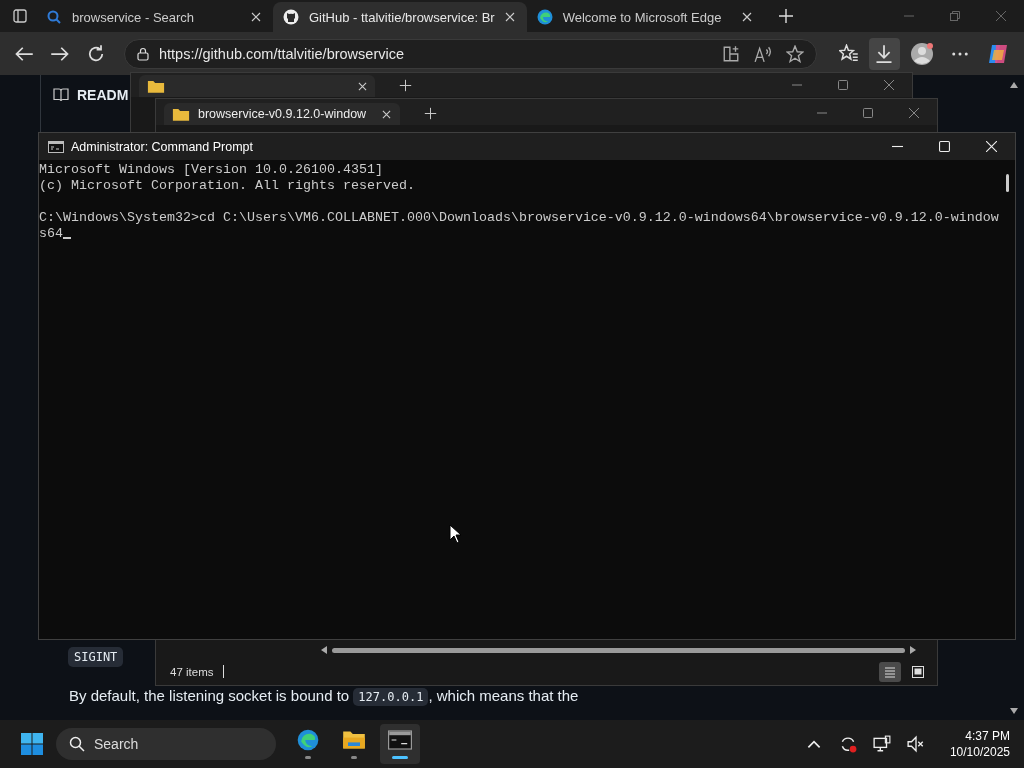 The width and height of the screenshot is (1024, 768). What do you see at coordinates (96, 657) in the screenshot?
I see `code-chip: SIGINT` at bounding box center [96, 657].